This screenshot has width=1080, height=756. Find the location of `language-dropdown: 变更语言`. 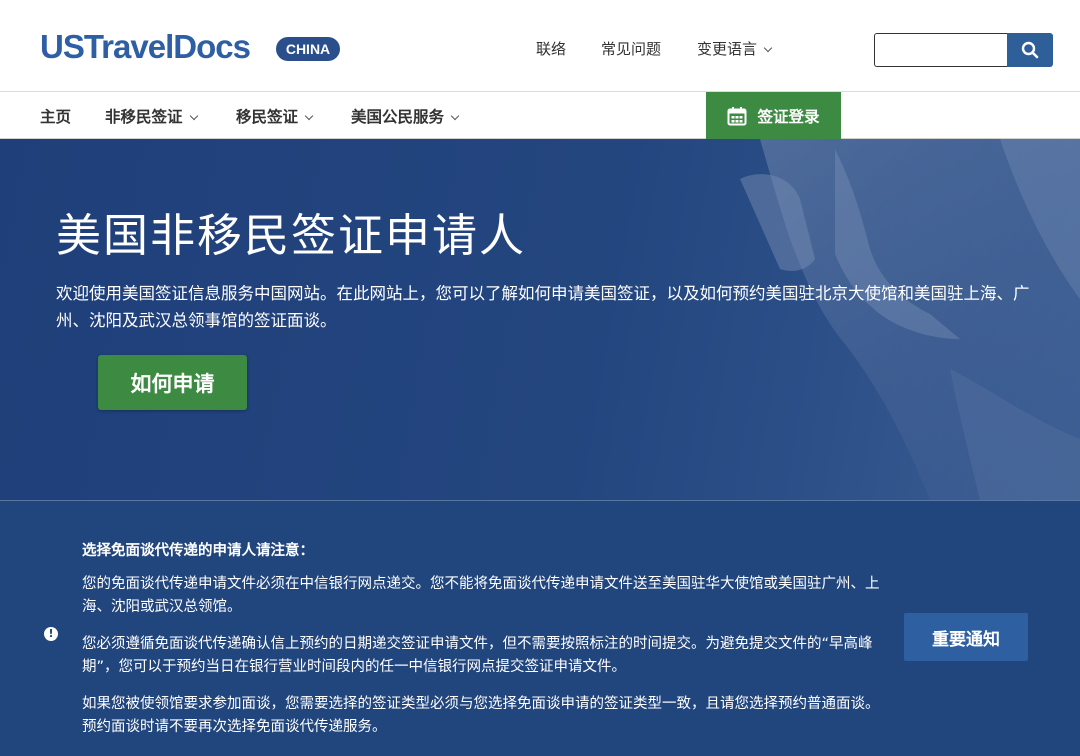

language-dropdown: 变更语言 is located at coordinates (735, 48).